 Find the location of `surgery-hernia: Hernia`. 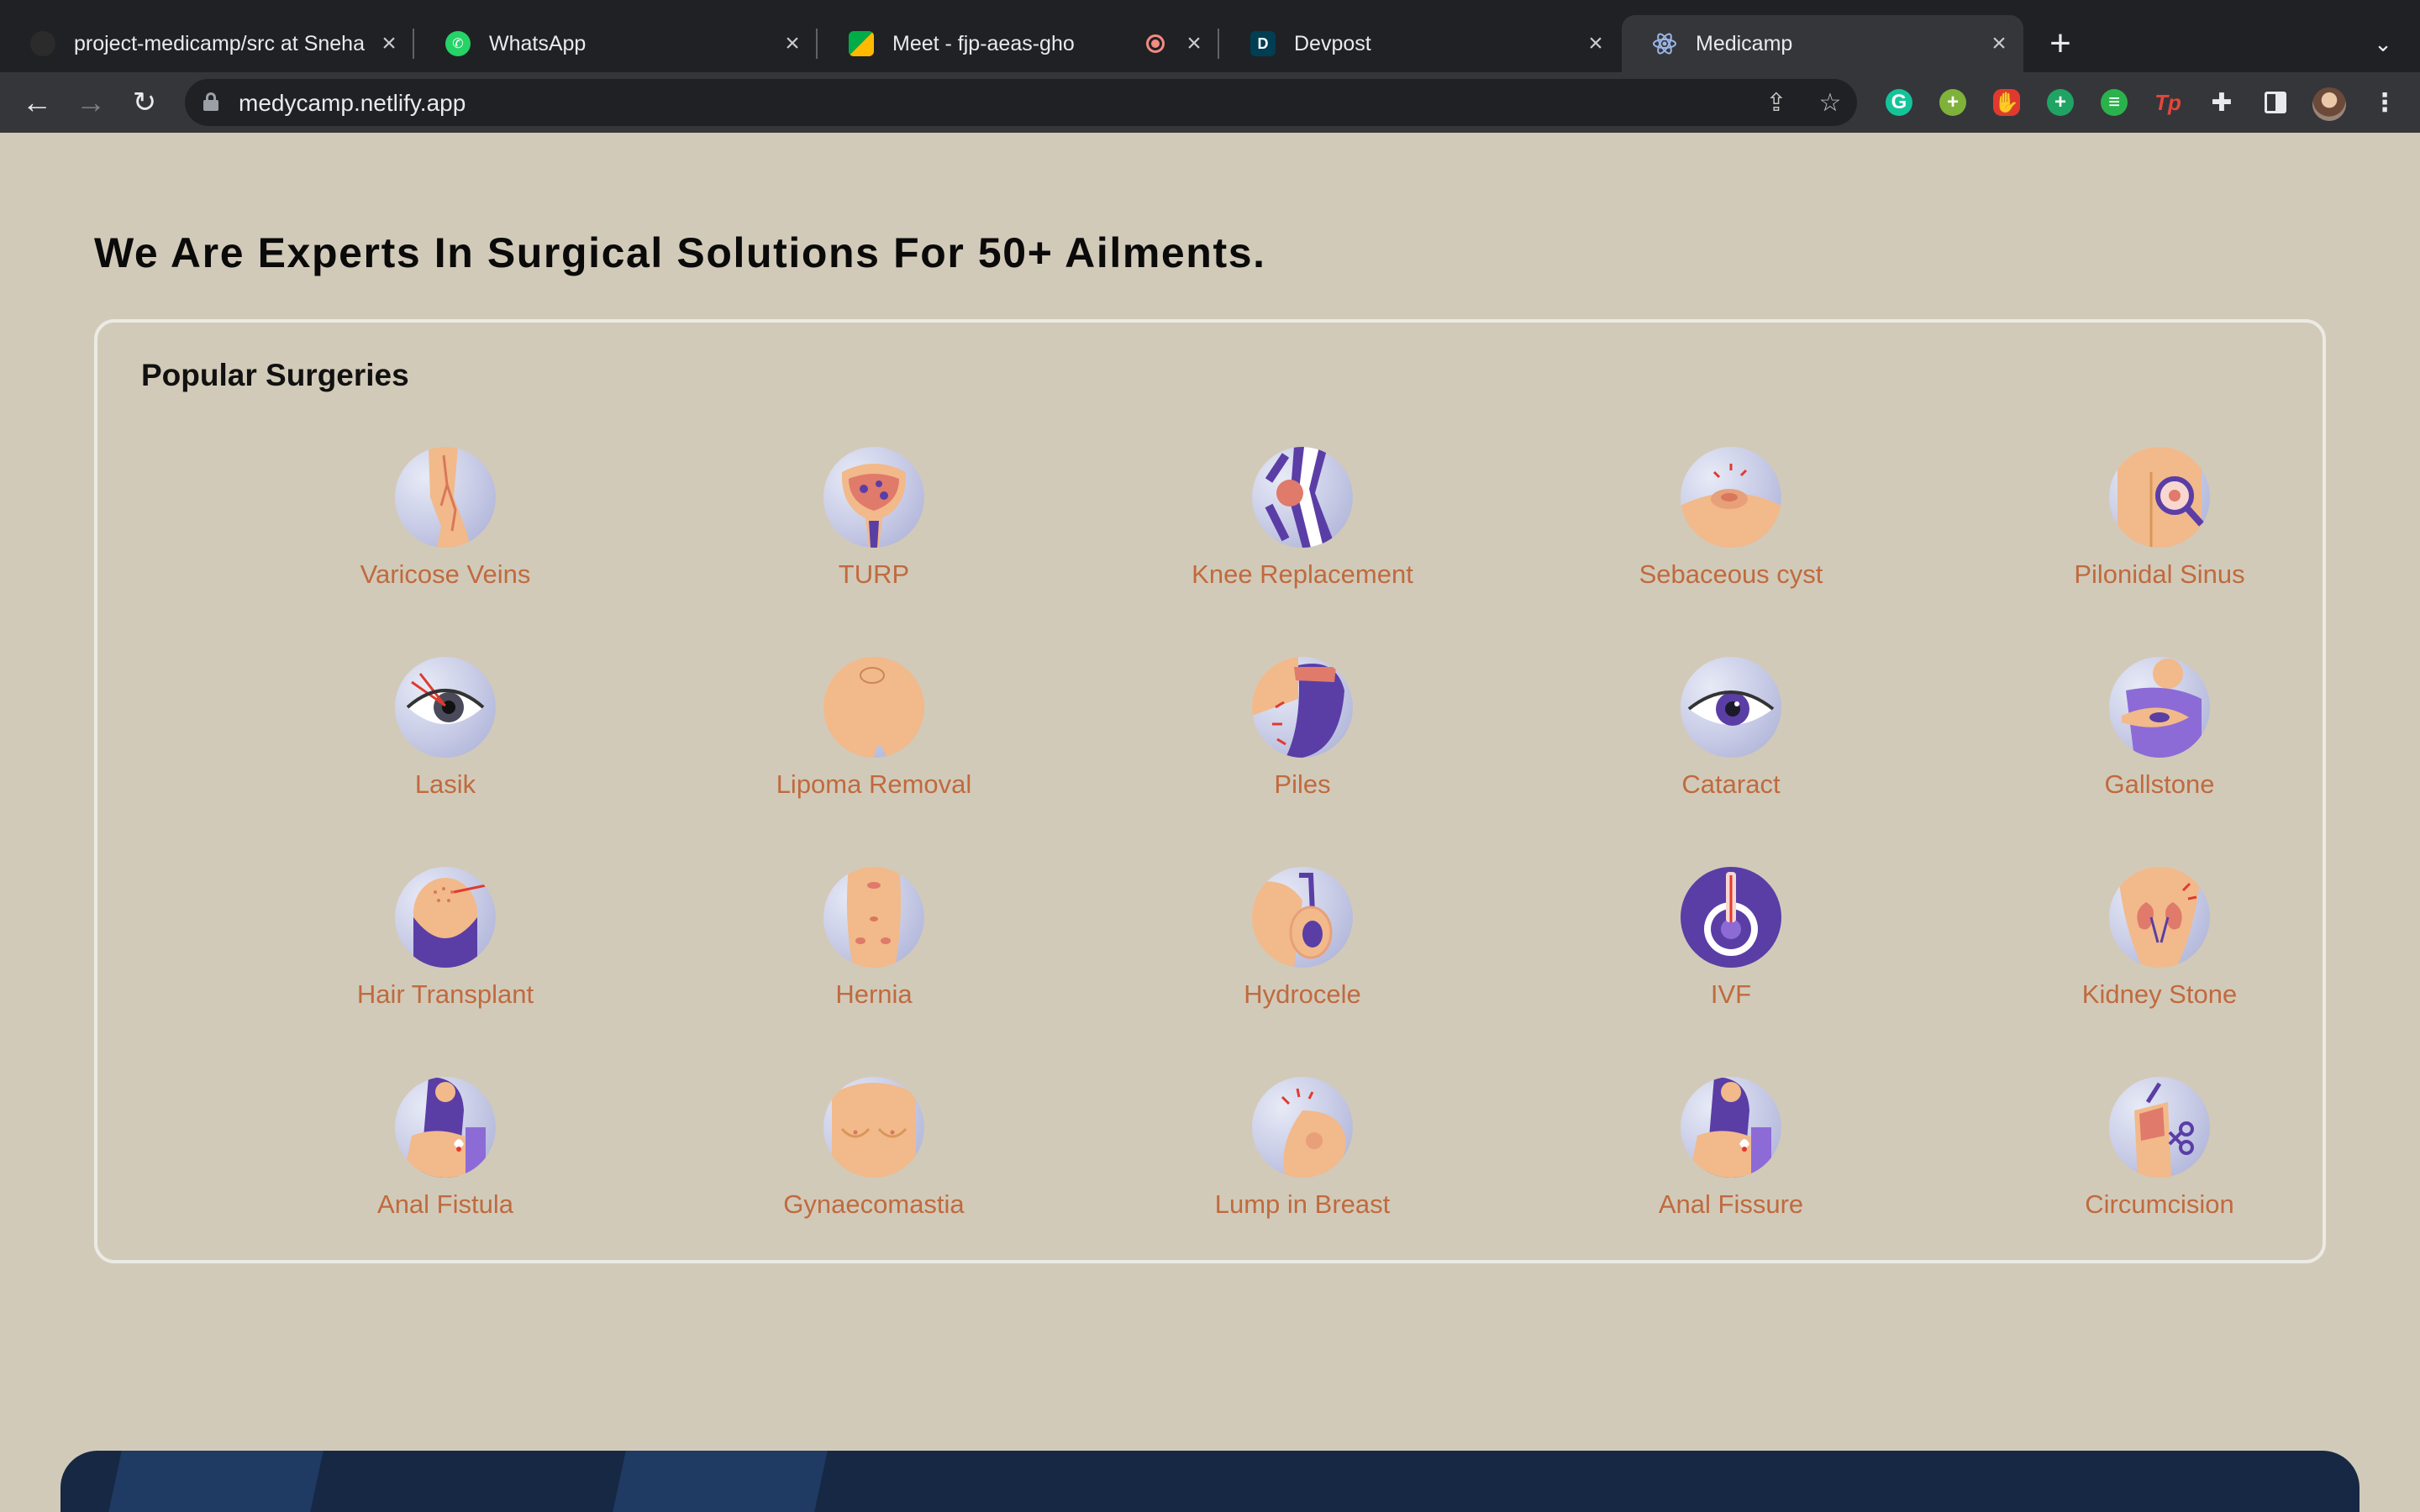

surgery-hernia: Hernia is located at coordinates (874, 951).